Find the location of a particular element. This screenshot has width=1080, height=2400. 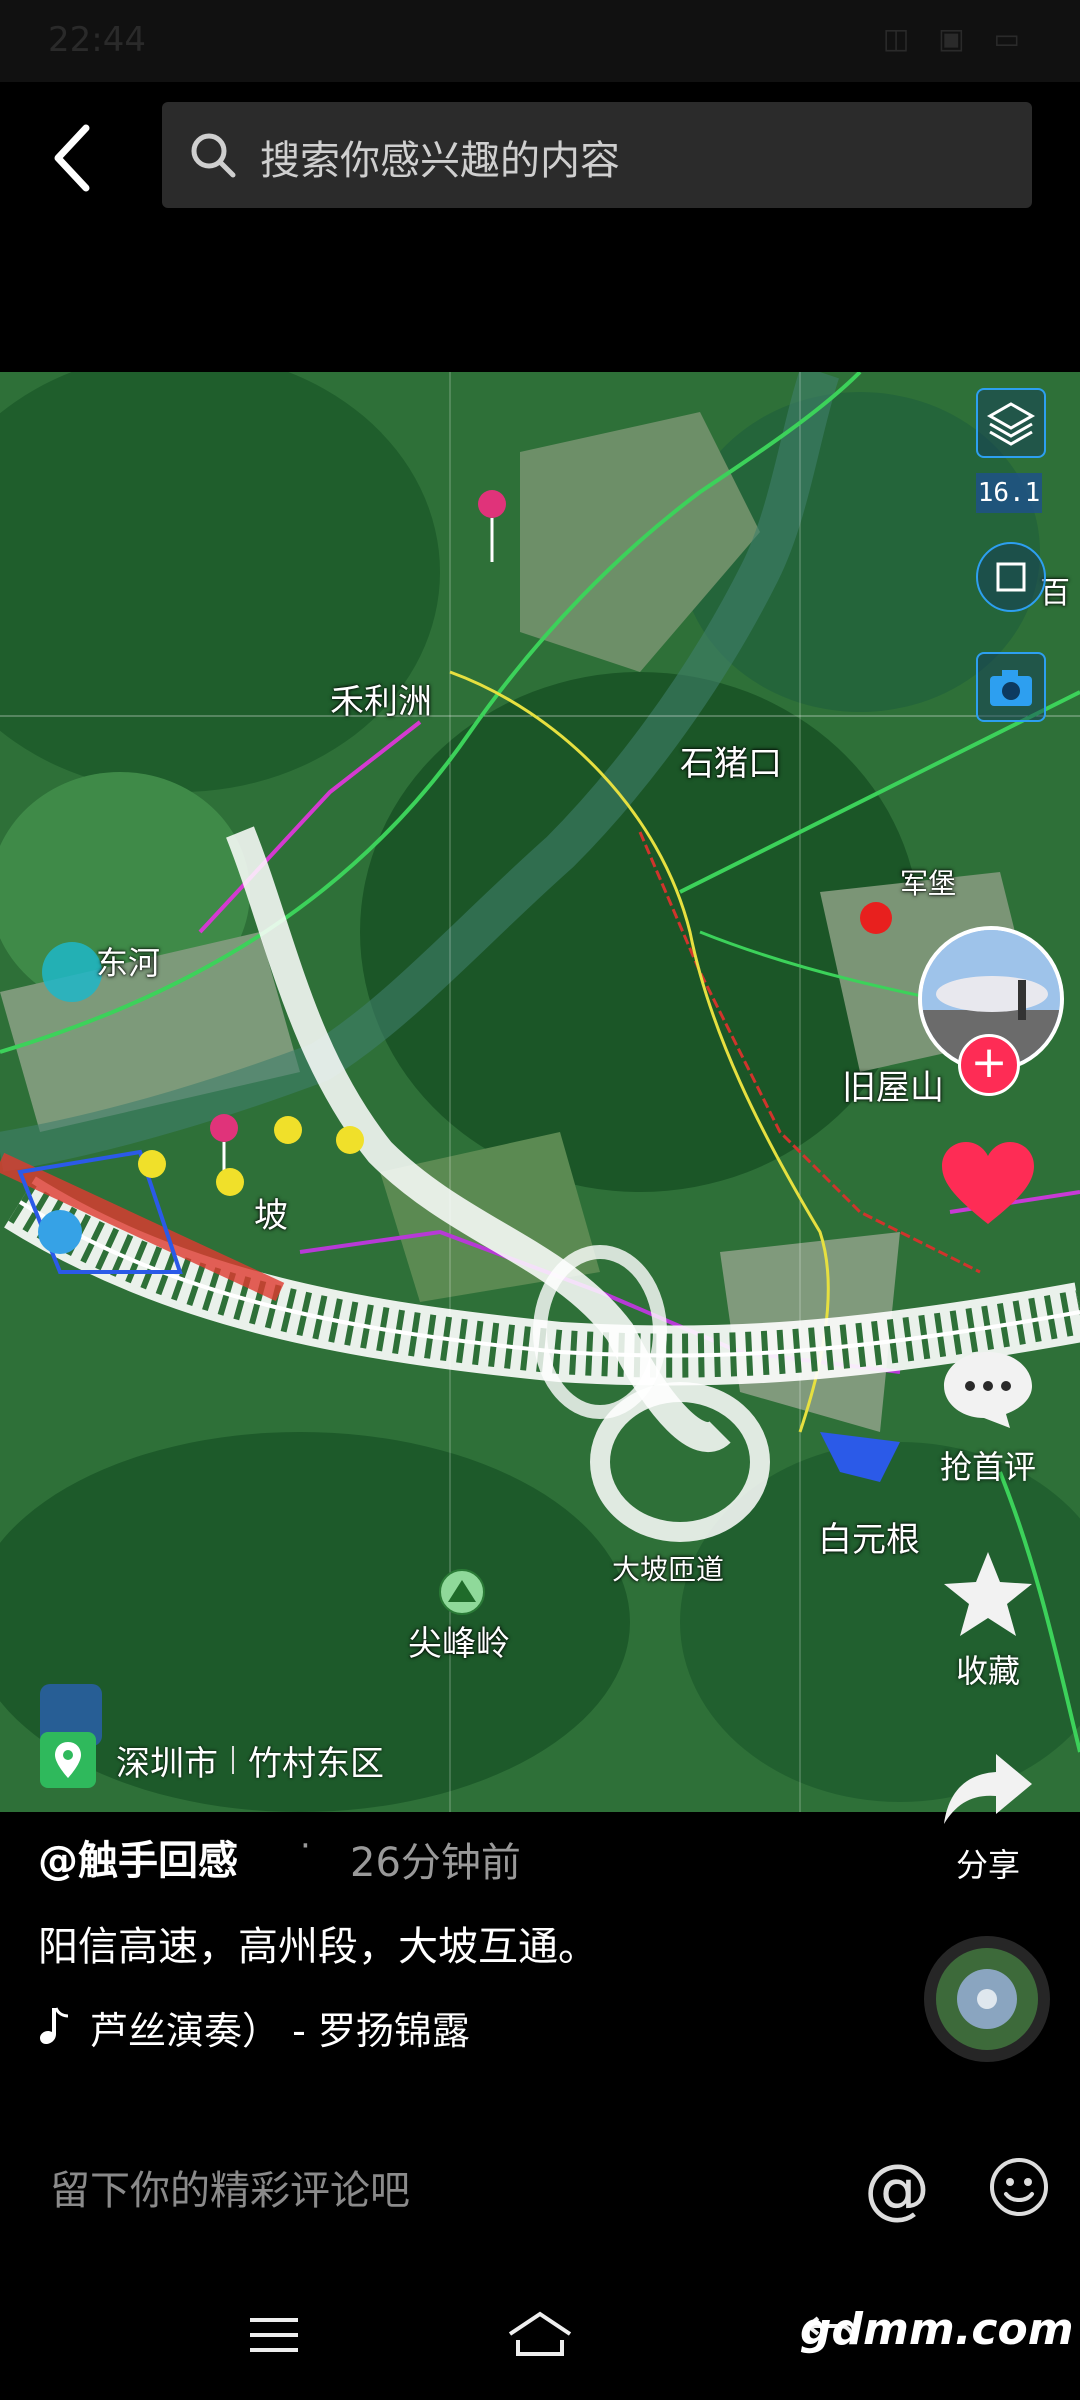

search-icon is located at coordinates (213, 155).